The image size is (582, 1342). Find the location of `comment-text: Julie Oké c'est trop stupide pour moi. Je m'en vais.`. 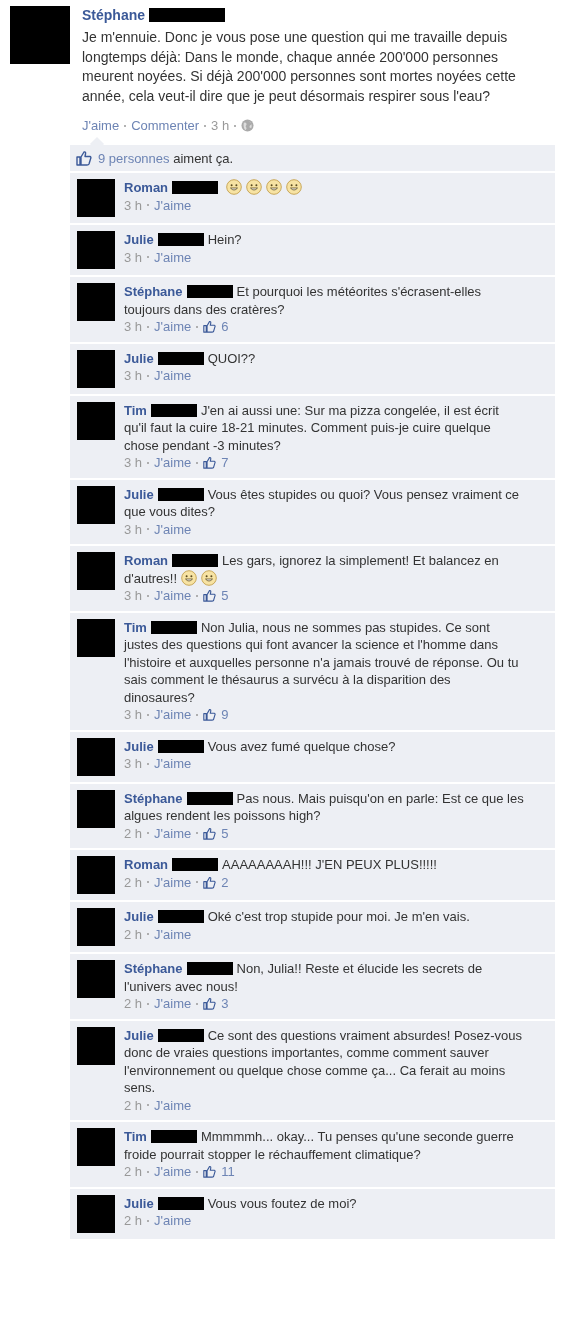

comment-text: Julie Oké c'est trop stupide pour moi. Je m'en vais. is located at coordinates (297, 917).